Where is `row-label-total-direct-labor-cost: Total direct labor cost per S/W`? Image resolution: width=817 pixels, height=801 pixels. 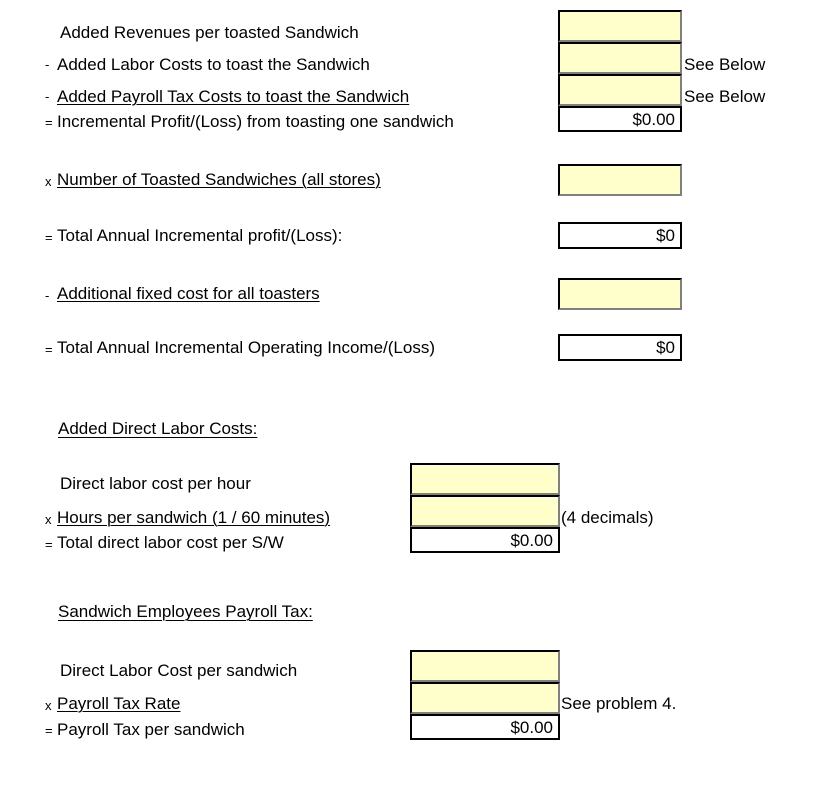
row-label-total-direct-labor-cost: Total direct labor cost per S/W is located at coordinates (170, 542).